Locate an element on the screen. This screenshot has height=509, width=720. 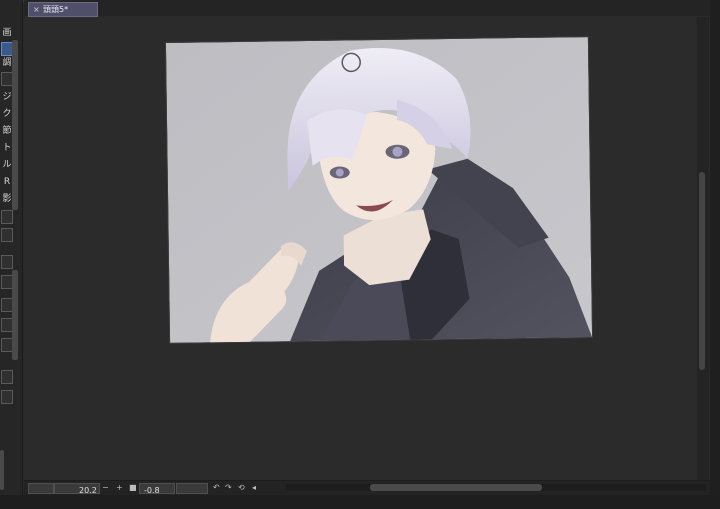
settings-icon is located at coordinates (7, 377).